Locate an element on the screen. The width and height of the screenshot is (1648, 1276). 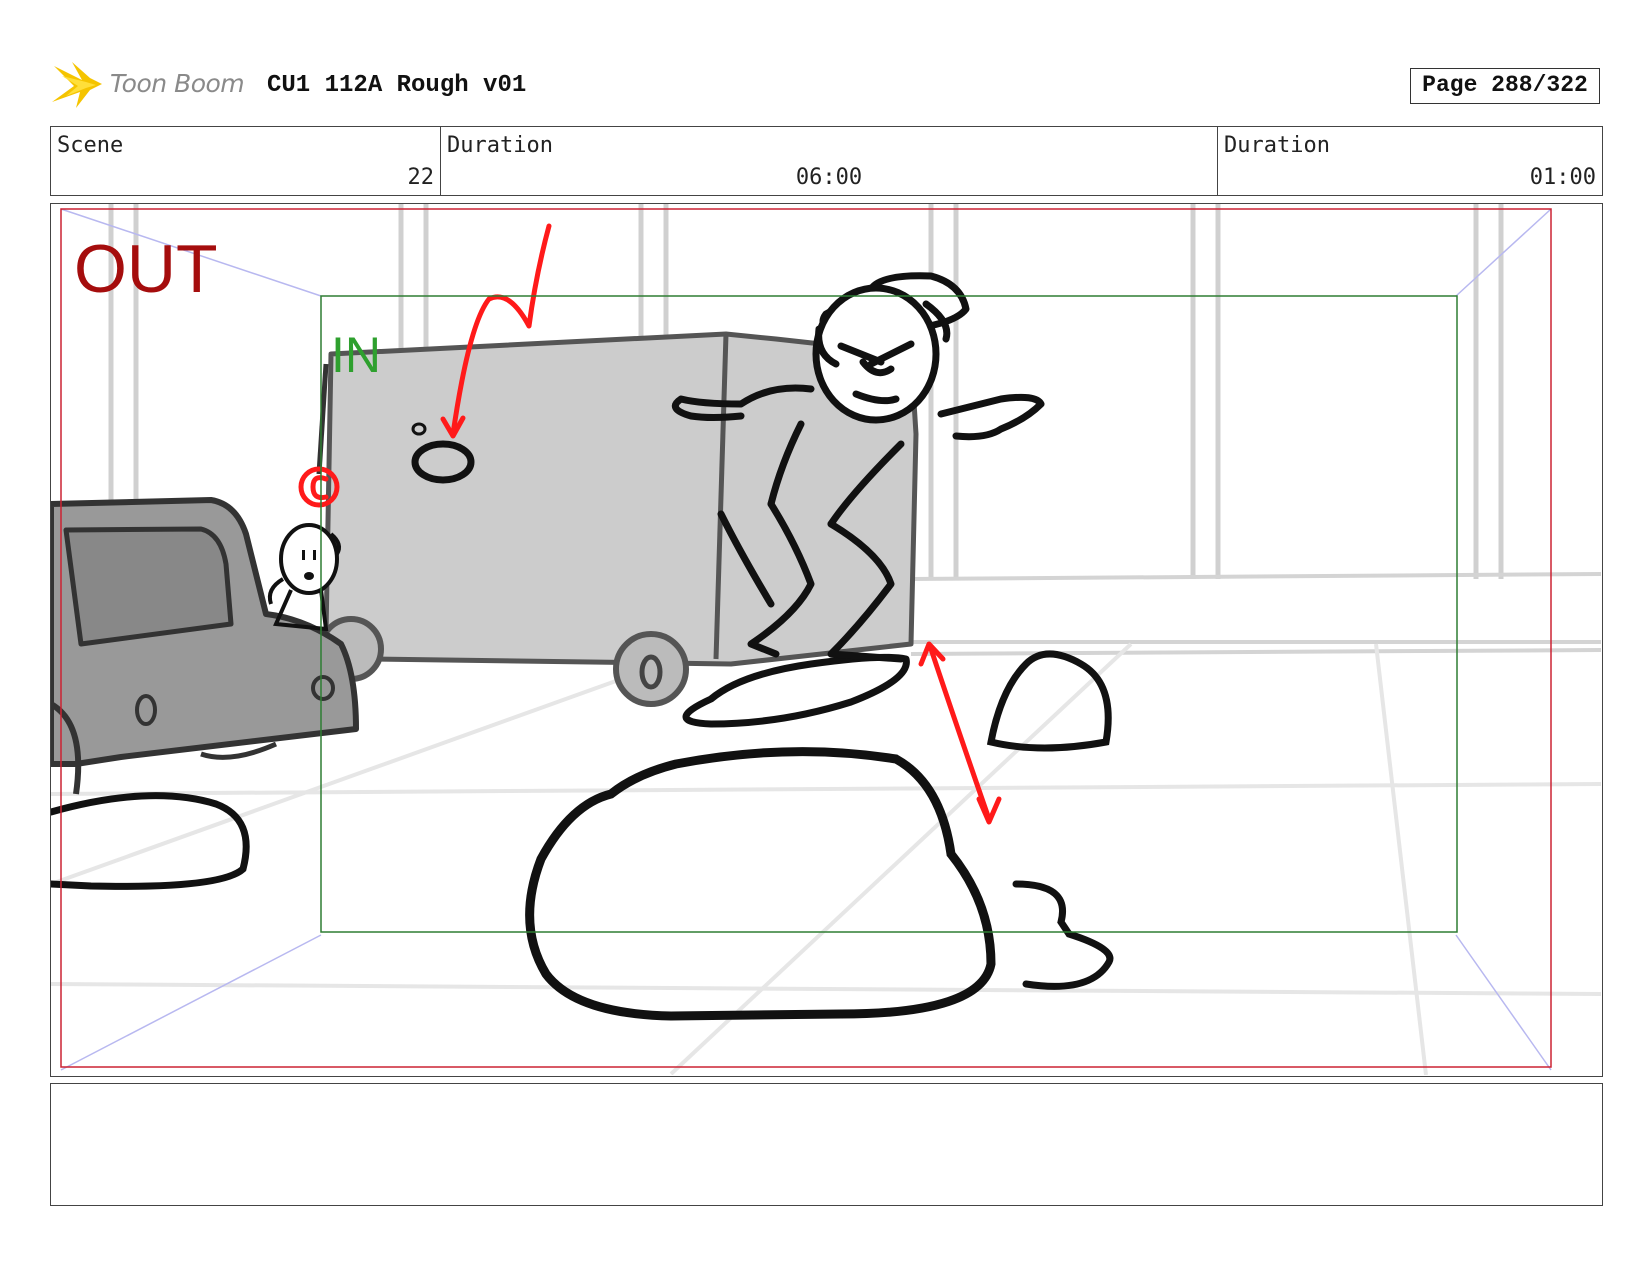
document-title: CU1 112A Rough v01 is located at coordinates (397, 85).